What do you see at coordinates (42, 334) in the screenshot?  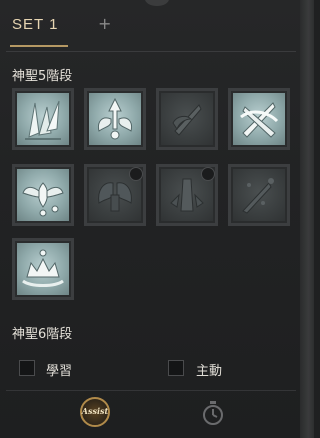 I see `section-title-stage-6: 神聖6階段` at bounding box center [42, 334].